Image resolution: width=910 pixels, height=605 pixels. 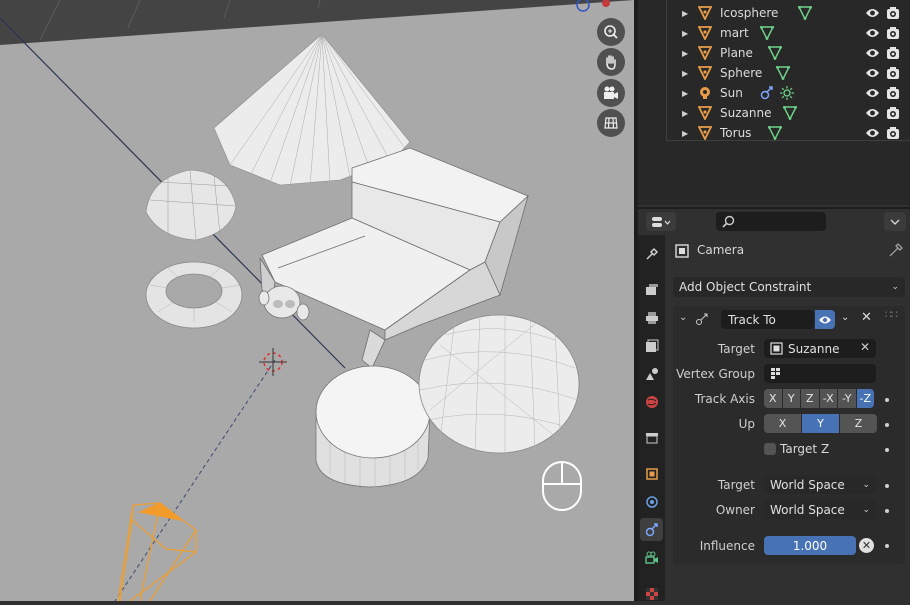 I want to click on outliner-item-label: Sphere, so click(x=741, y=73).